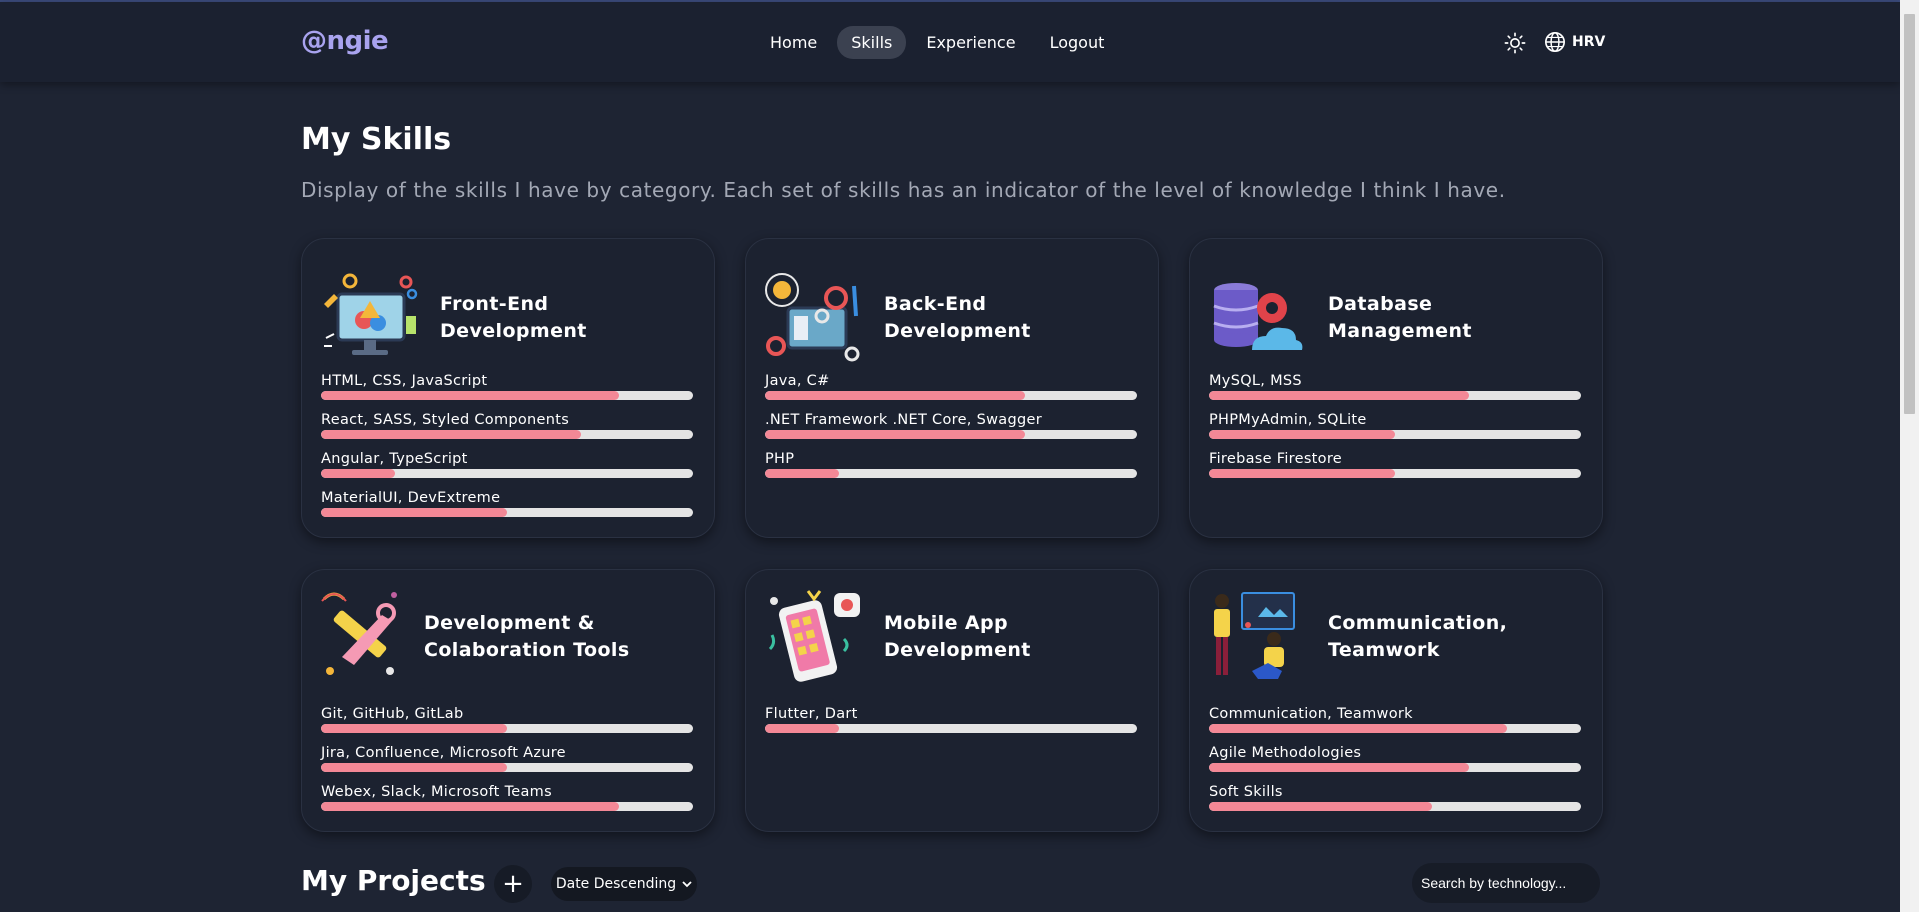 The height and width of the screenshot is (912, 1919). I want to click on skill-name: Communication, Teamwork, so click(1311, 714).